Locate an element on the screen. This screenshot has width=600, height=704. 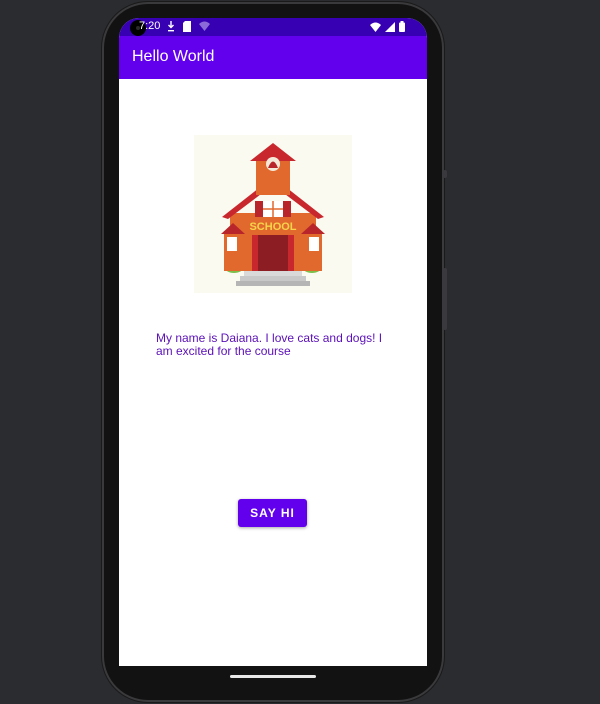
svg-text: SCHOOL is located at coordinates (272, 227).